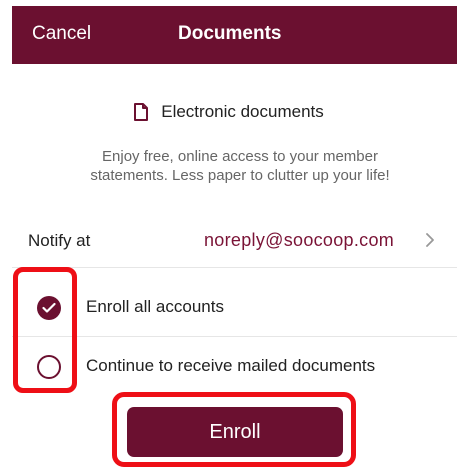 This screenshot has height=468, width=457. I want to click on document-icon, so click(141, 112).